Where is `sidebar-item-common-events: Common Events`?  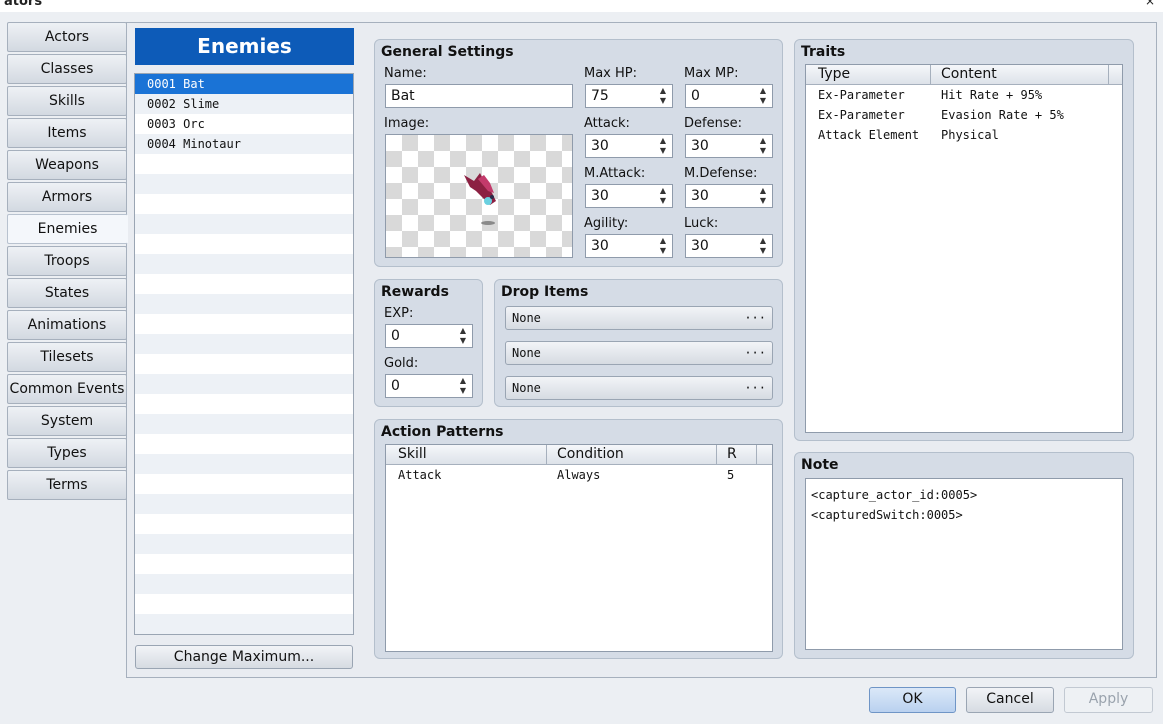 sidebar-item-common-events: Common Events is located at coordinates (67, 389).